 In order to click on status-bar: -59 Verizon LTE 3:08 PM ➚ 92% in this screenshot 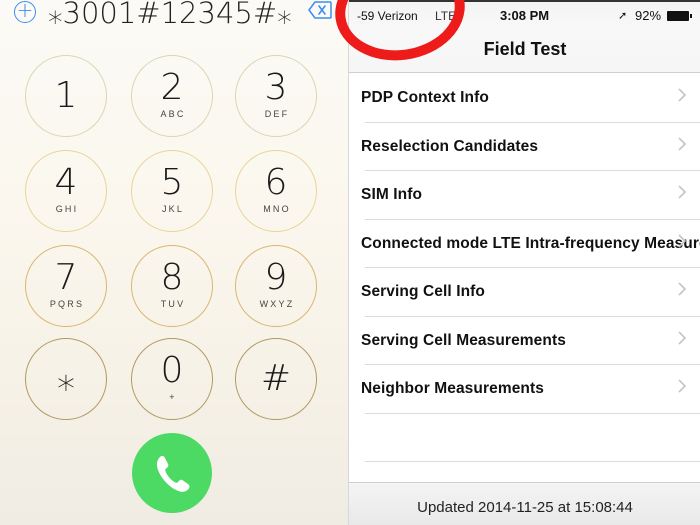, I will do `click(524, 14)`.